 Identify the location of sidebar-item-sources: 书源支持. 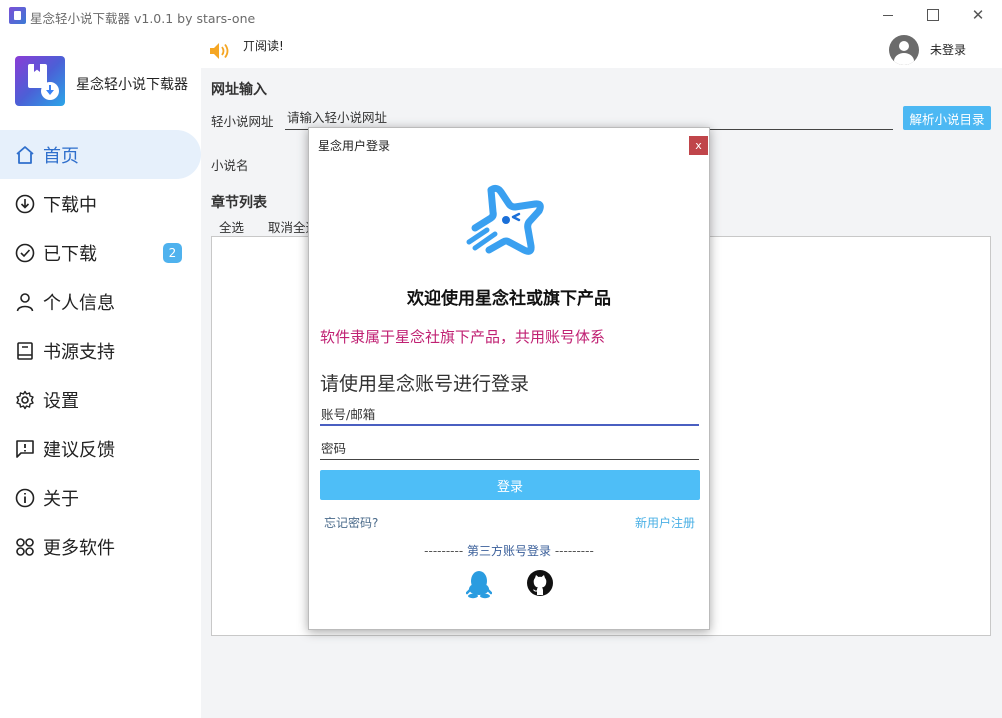
(100, 350).